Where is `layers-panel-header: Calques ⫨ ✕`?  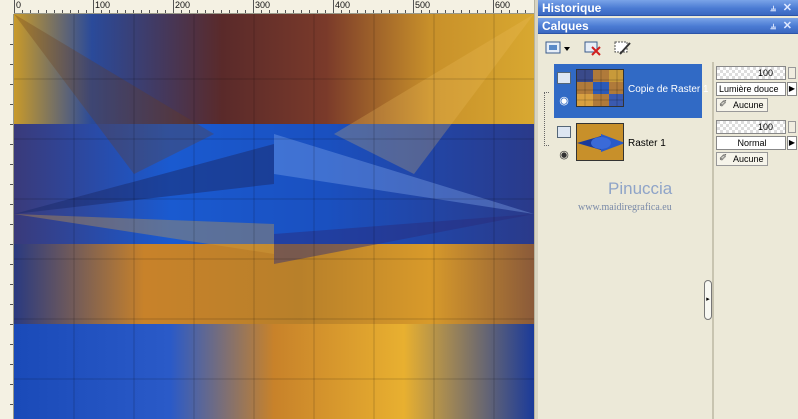 layers-panel-header: Calques ⫨ ✕ is located at coordinates (668, 26).